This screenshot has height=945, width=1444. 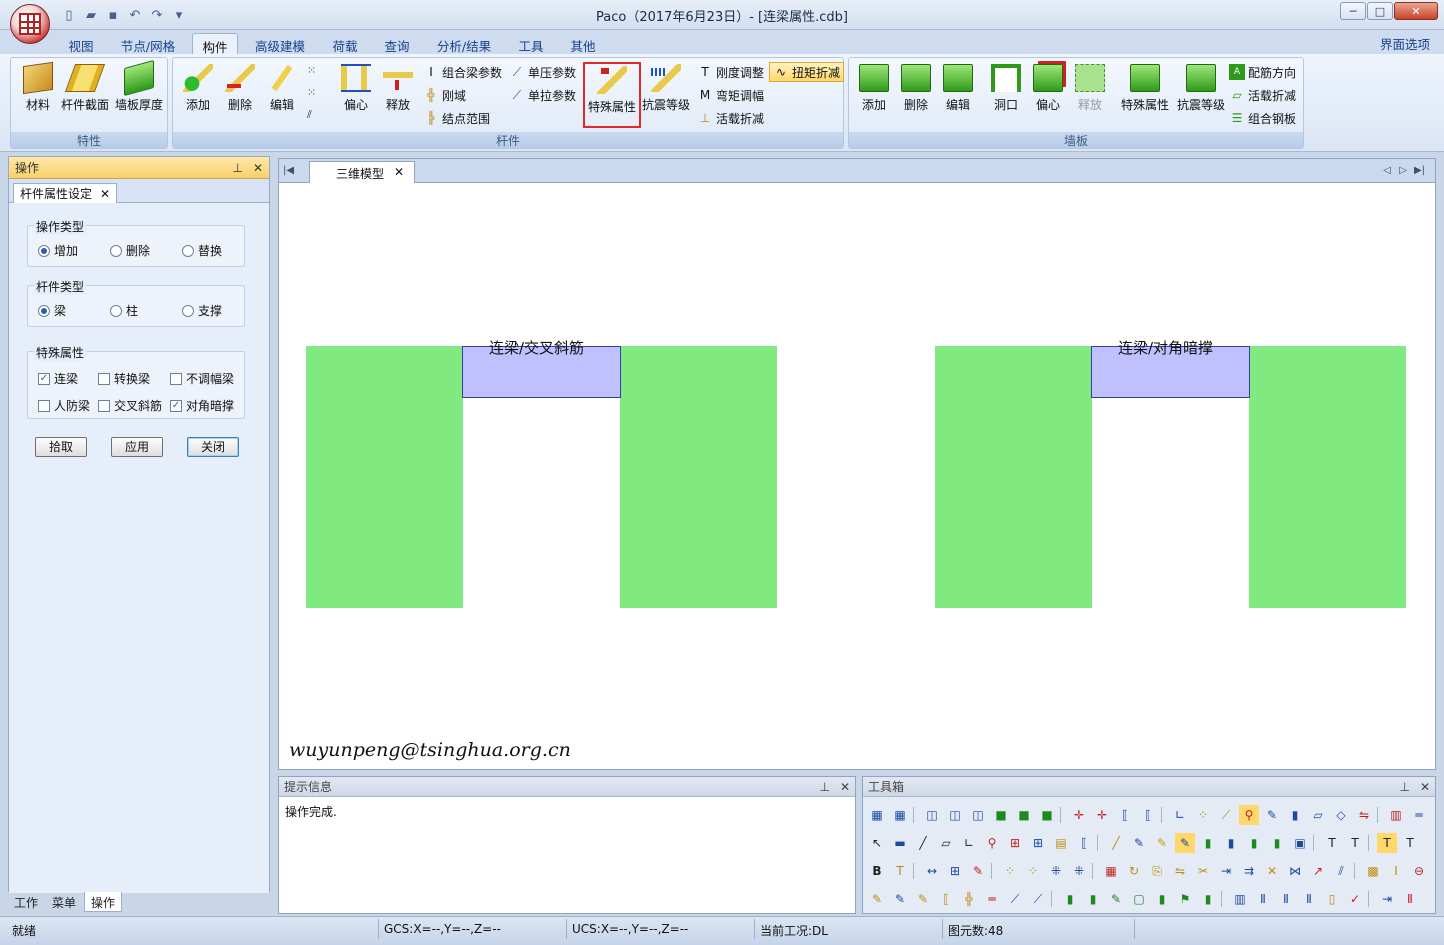 What do you see at coordinates (1249, 815) in the screenshot?
I see `pin-node-icon: ⚲` at bounding box center [1249, 815].